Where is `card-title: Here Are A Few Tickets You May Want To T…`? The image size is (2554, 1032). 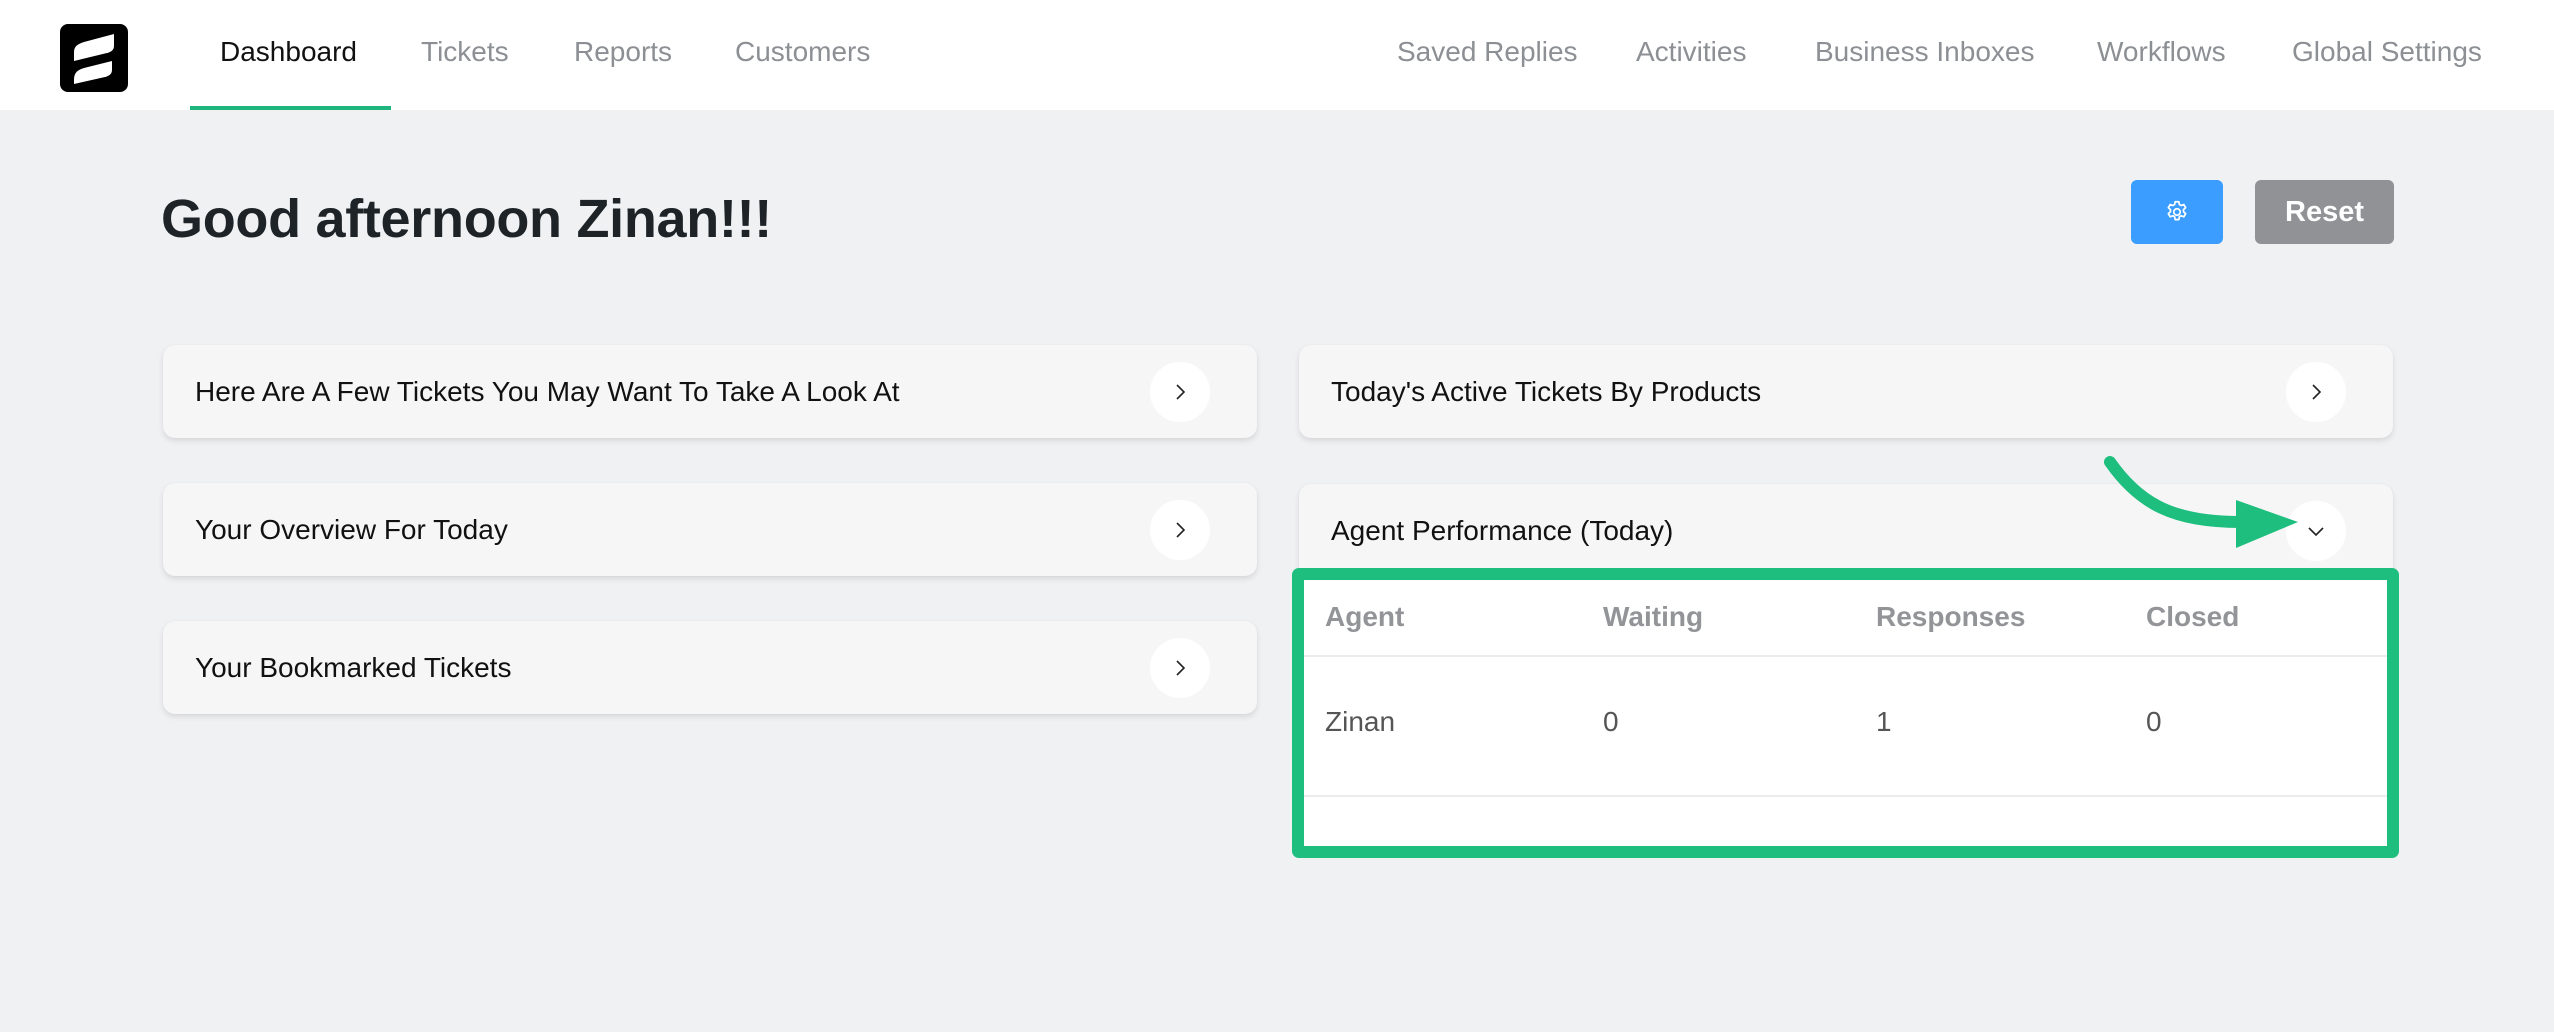 card-title: Here Are A Few Tickets You May Want To T… is located at coordinates (547, 391).